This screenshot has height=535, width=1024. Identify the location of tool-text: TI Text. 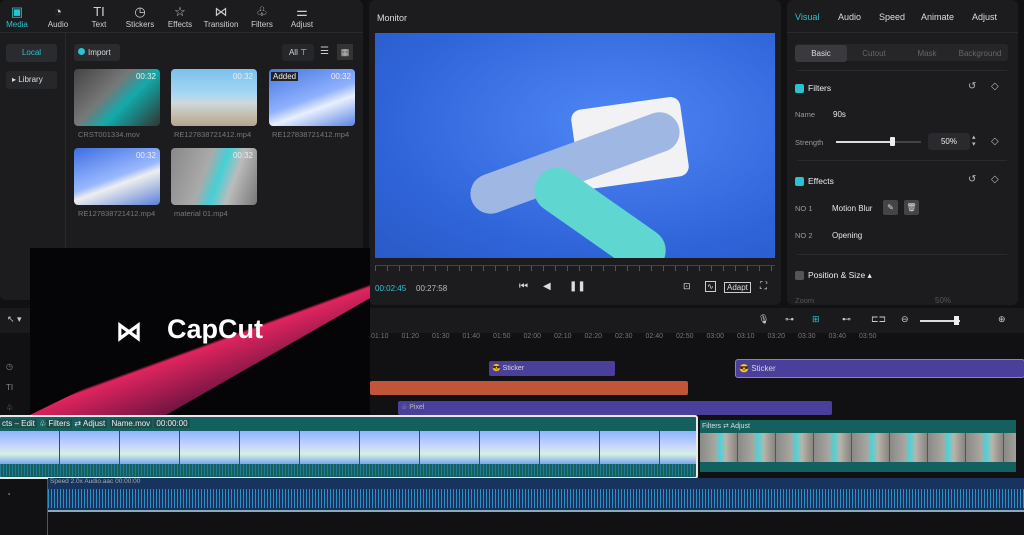
(99, 16).